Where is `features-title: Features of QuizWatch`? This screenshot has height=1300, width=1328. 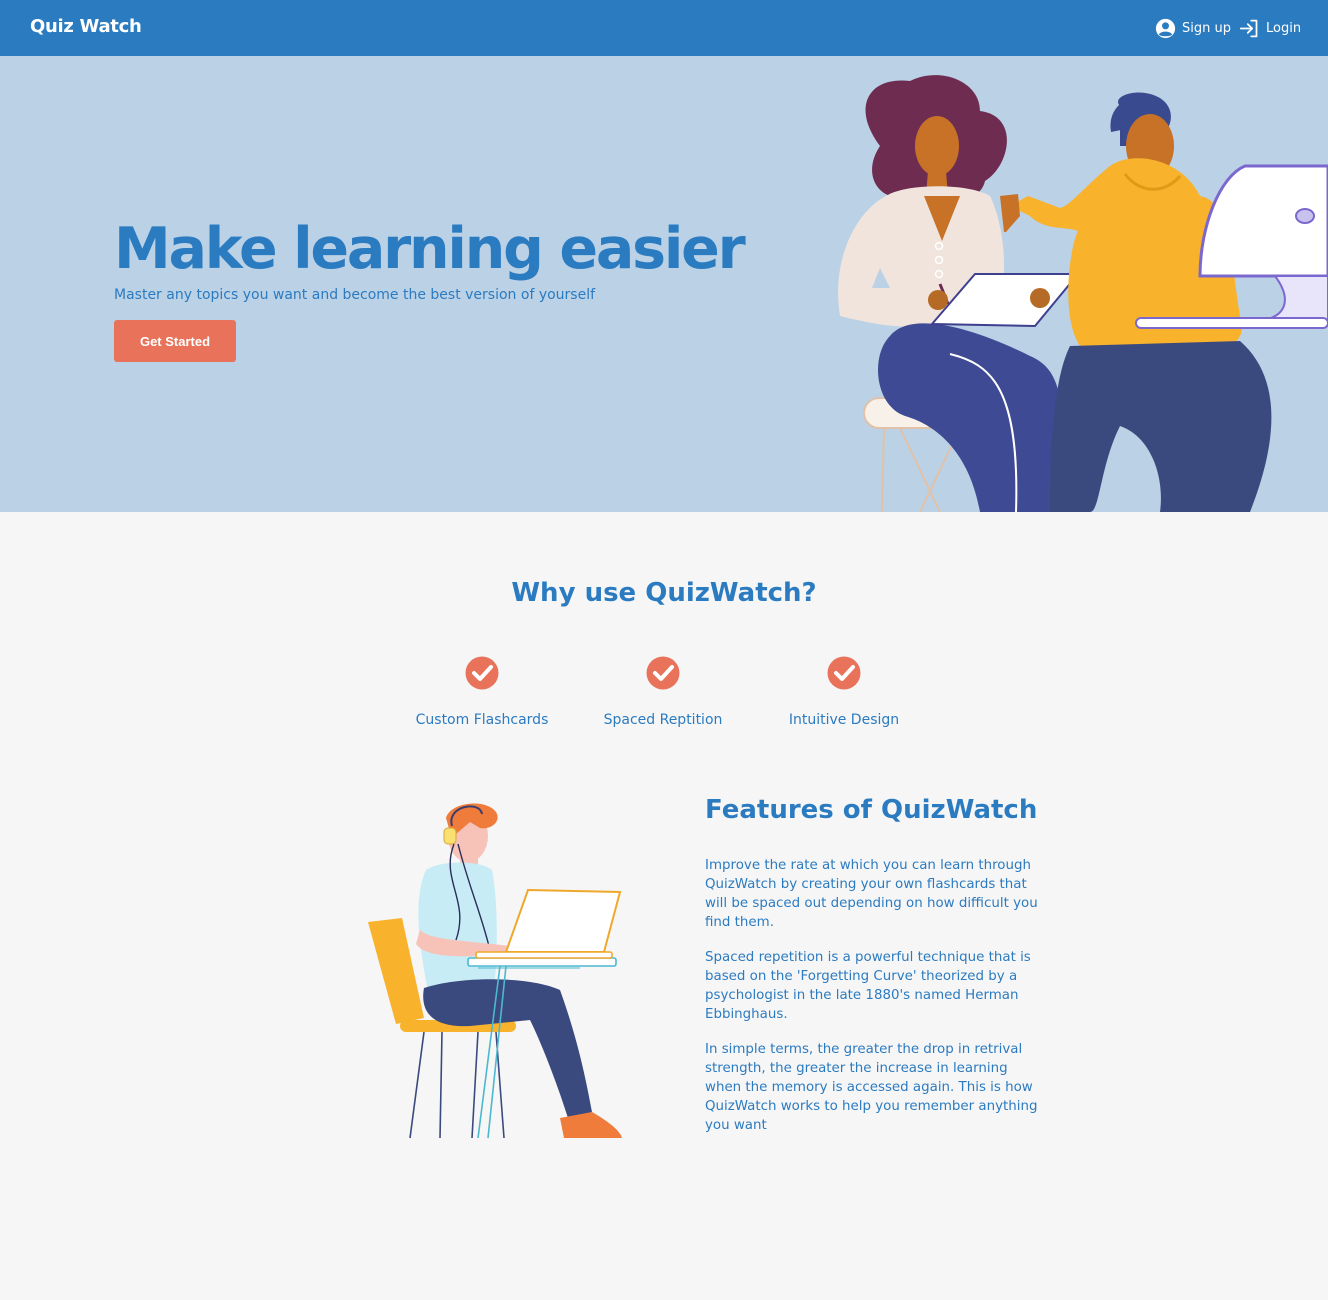
features-title: Features of QuizWatch is located at coordinates (871, 810).